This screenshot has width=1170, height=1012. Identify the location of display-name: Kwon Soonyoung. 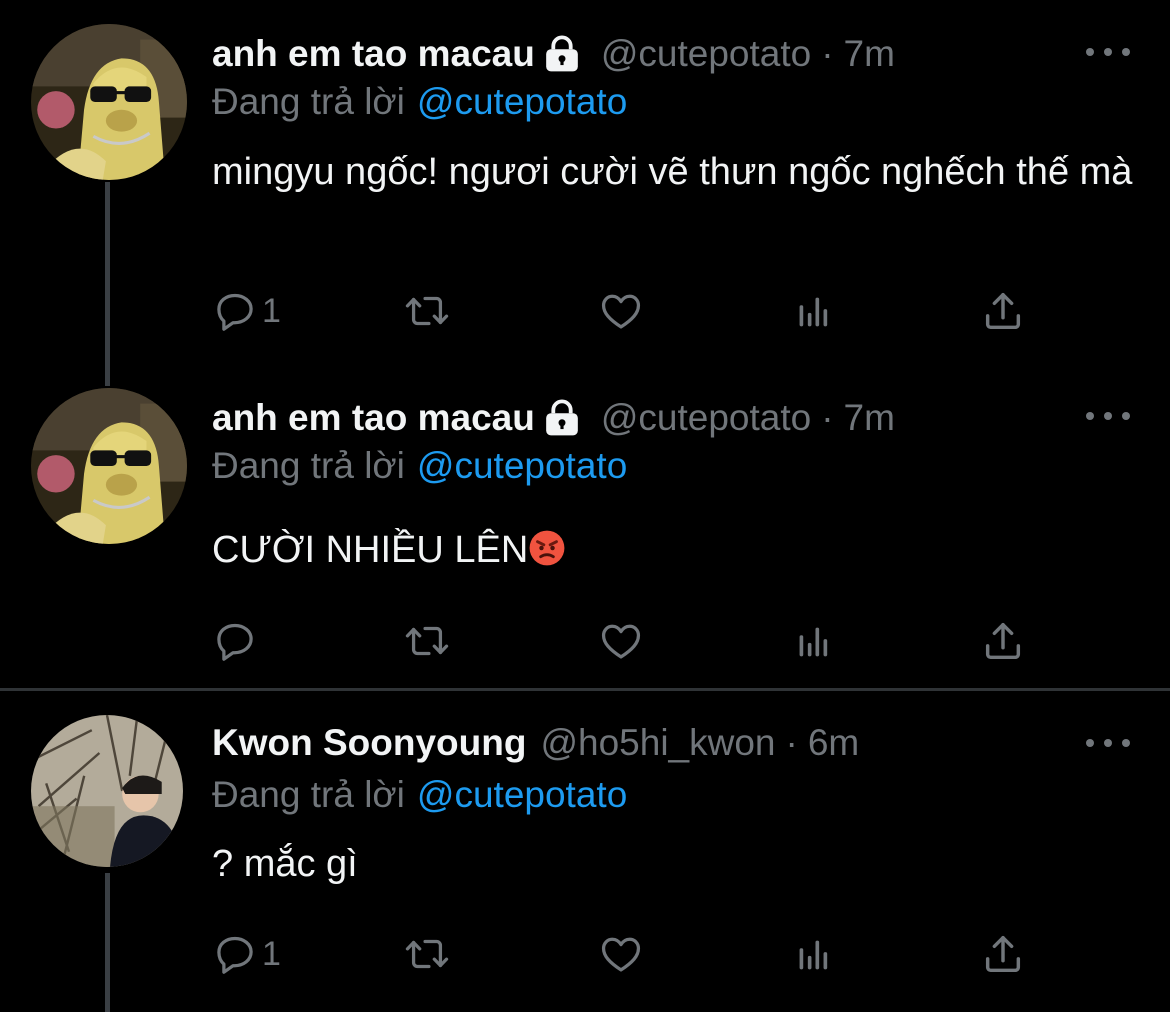
(369, 743).